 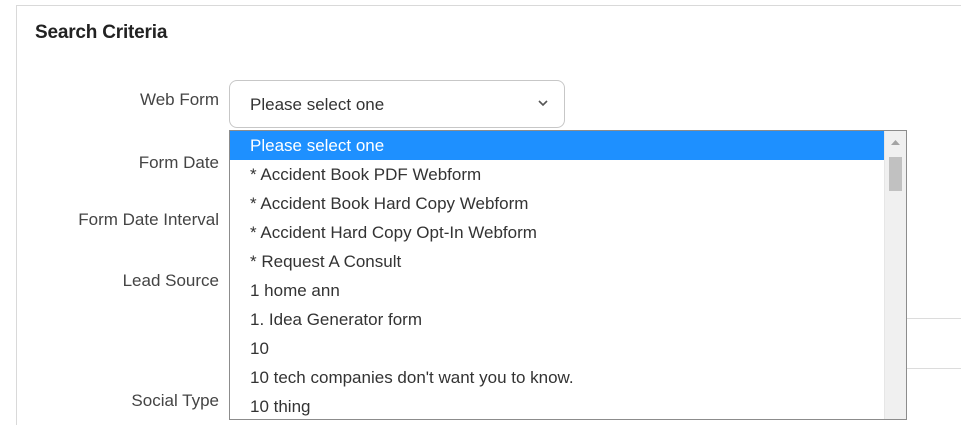 I want to click on dropdown-option: 1 home ann, so click(x=557, y=290).